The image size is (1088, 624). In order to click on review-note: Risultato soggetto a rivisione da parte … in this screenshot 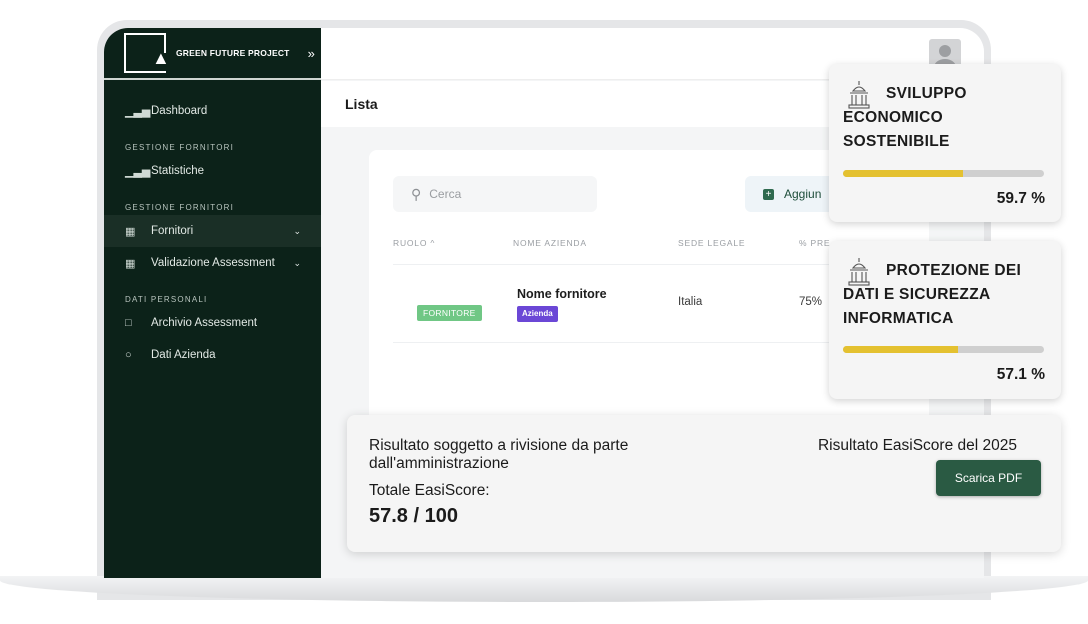, I will do `click(499, 454)`.